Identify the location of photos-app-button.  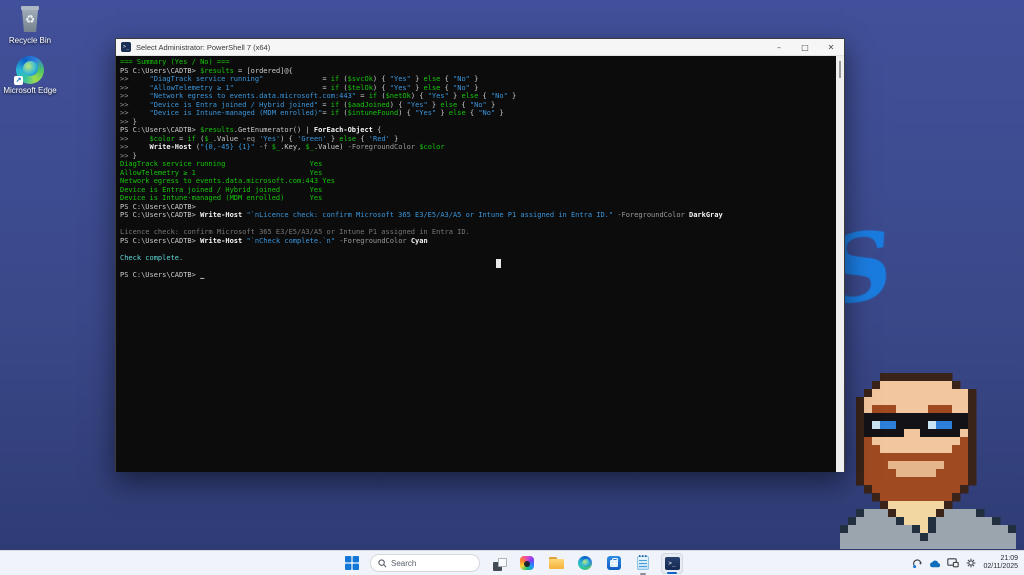
(527, 563).